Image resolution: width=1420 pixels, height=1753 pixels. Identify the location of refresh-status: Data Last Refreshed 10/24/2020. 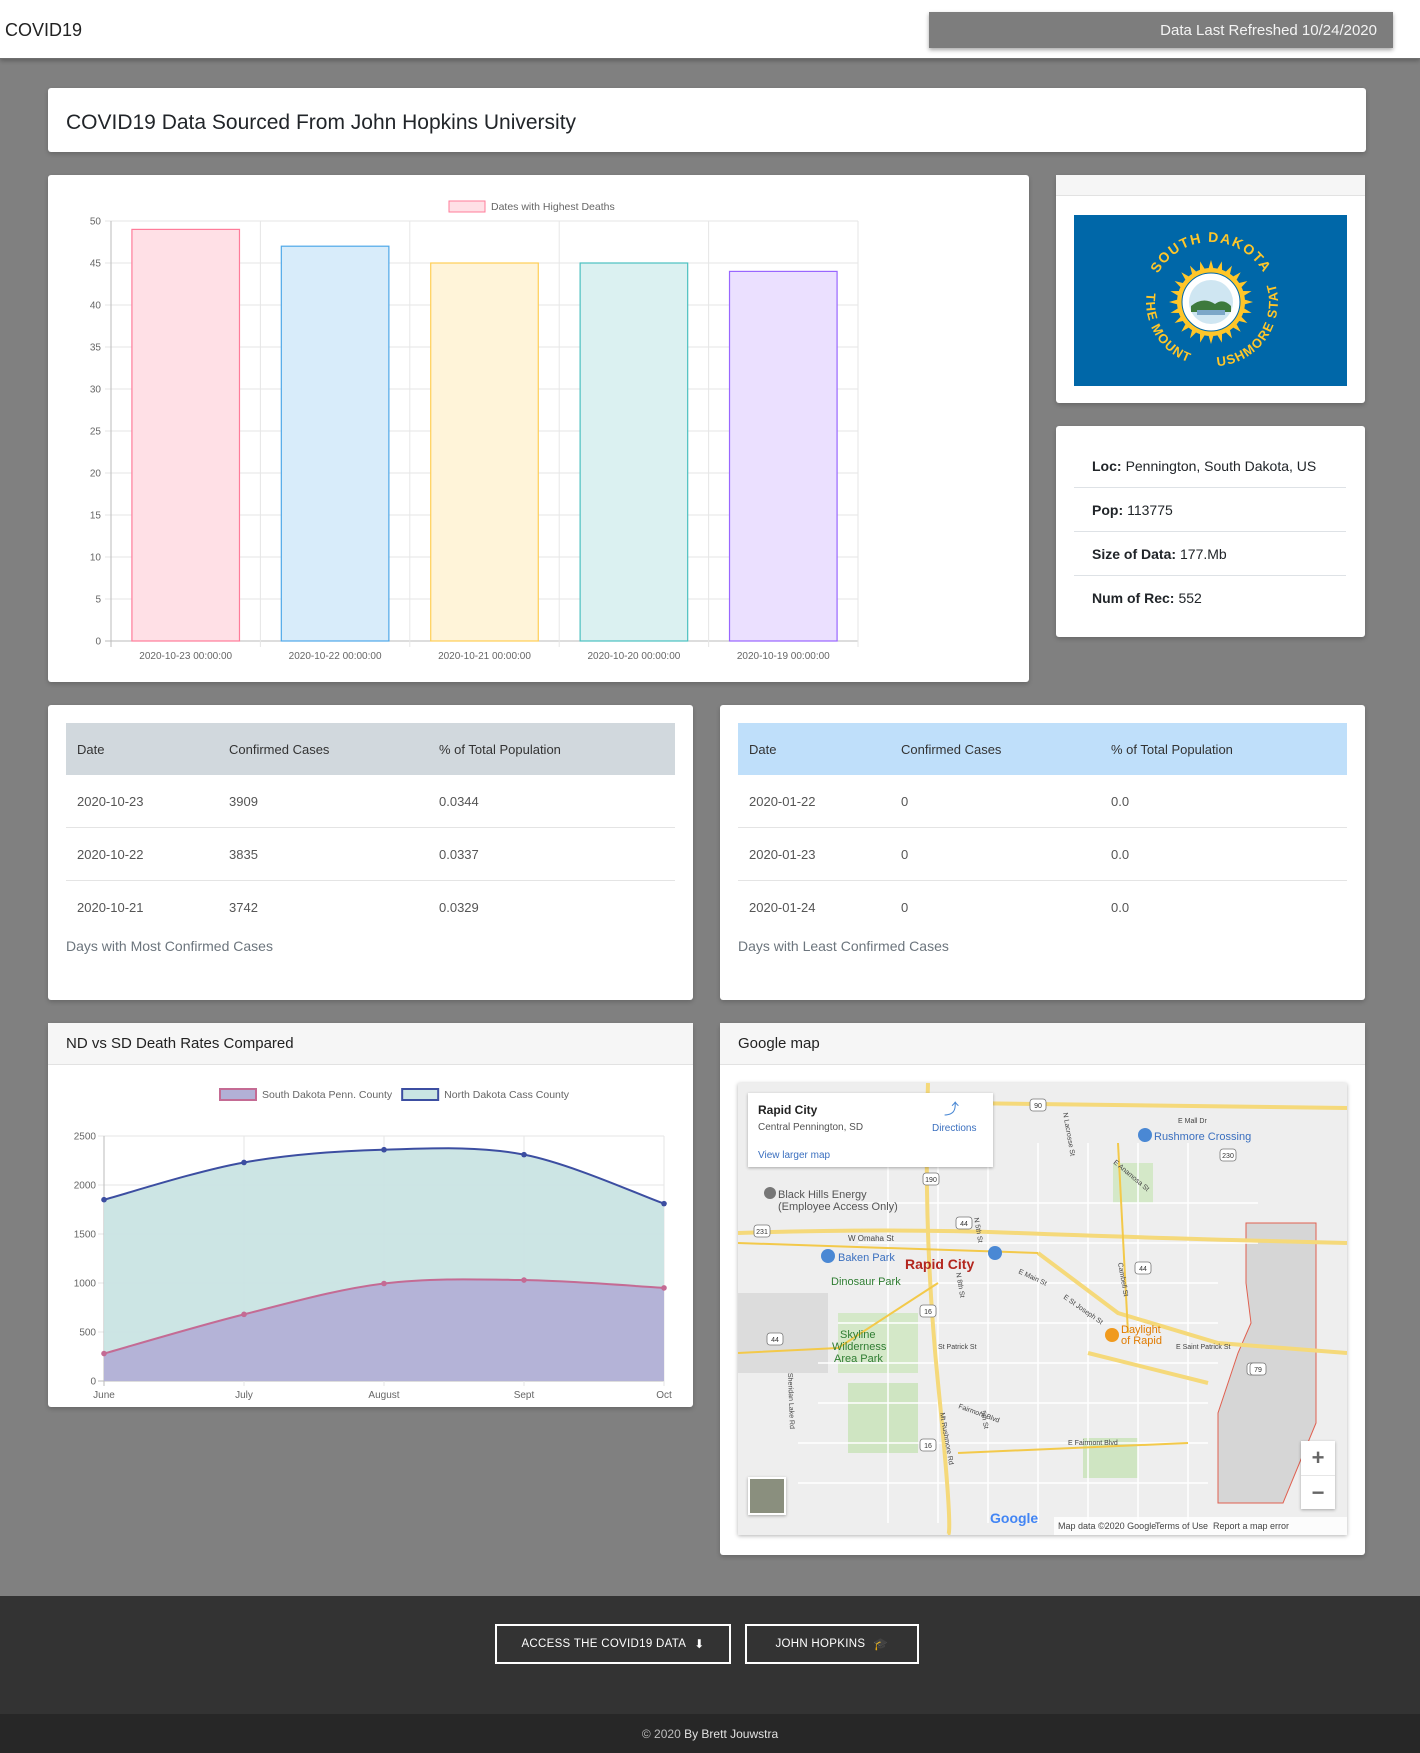
(1161, 30).